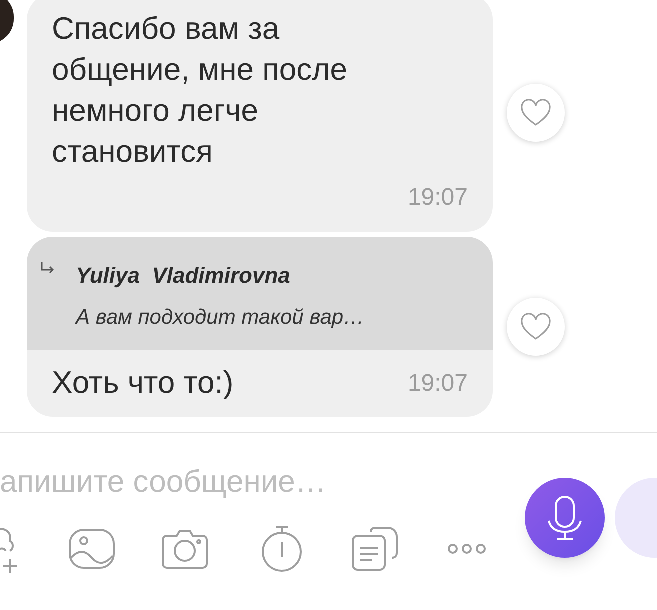 The width and height of the screenshot is (657, 610). I want to click on message-text: Хоть что то:), so click(143, 383).